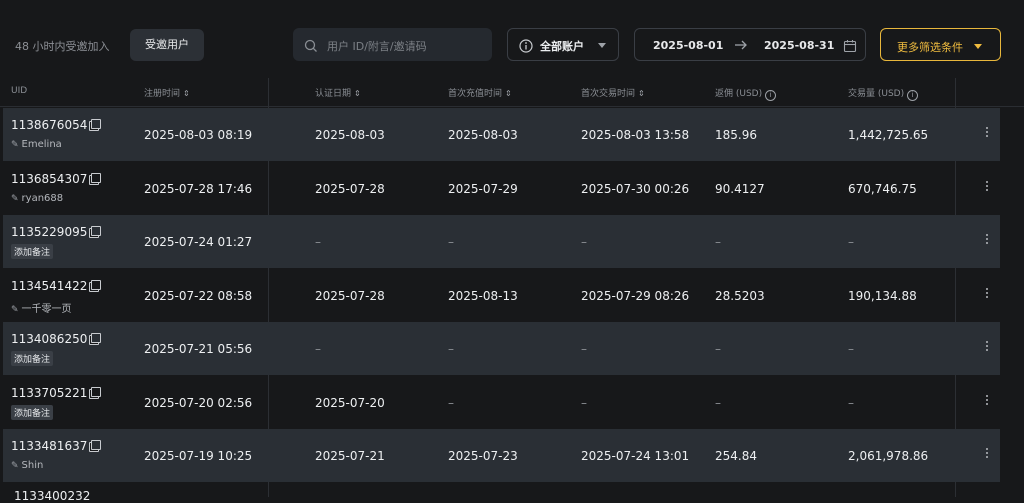  I want to click on note-text: Emelina, so click(41, 144).